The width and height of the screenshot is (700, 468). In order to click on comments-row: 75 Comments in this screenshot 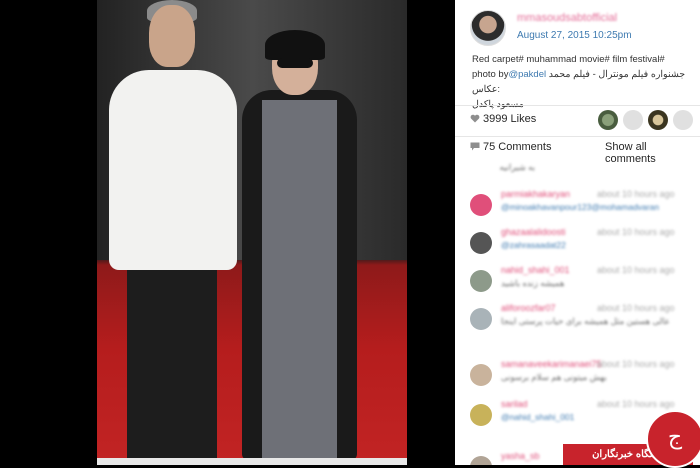, I will do `click(510, 147)`.